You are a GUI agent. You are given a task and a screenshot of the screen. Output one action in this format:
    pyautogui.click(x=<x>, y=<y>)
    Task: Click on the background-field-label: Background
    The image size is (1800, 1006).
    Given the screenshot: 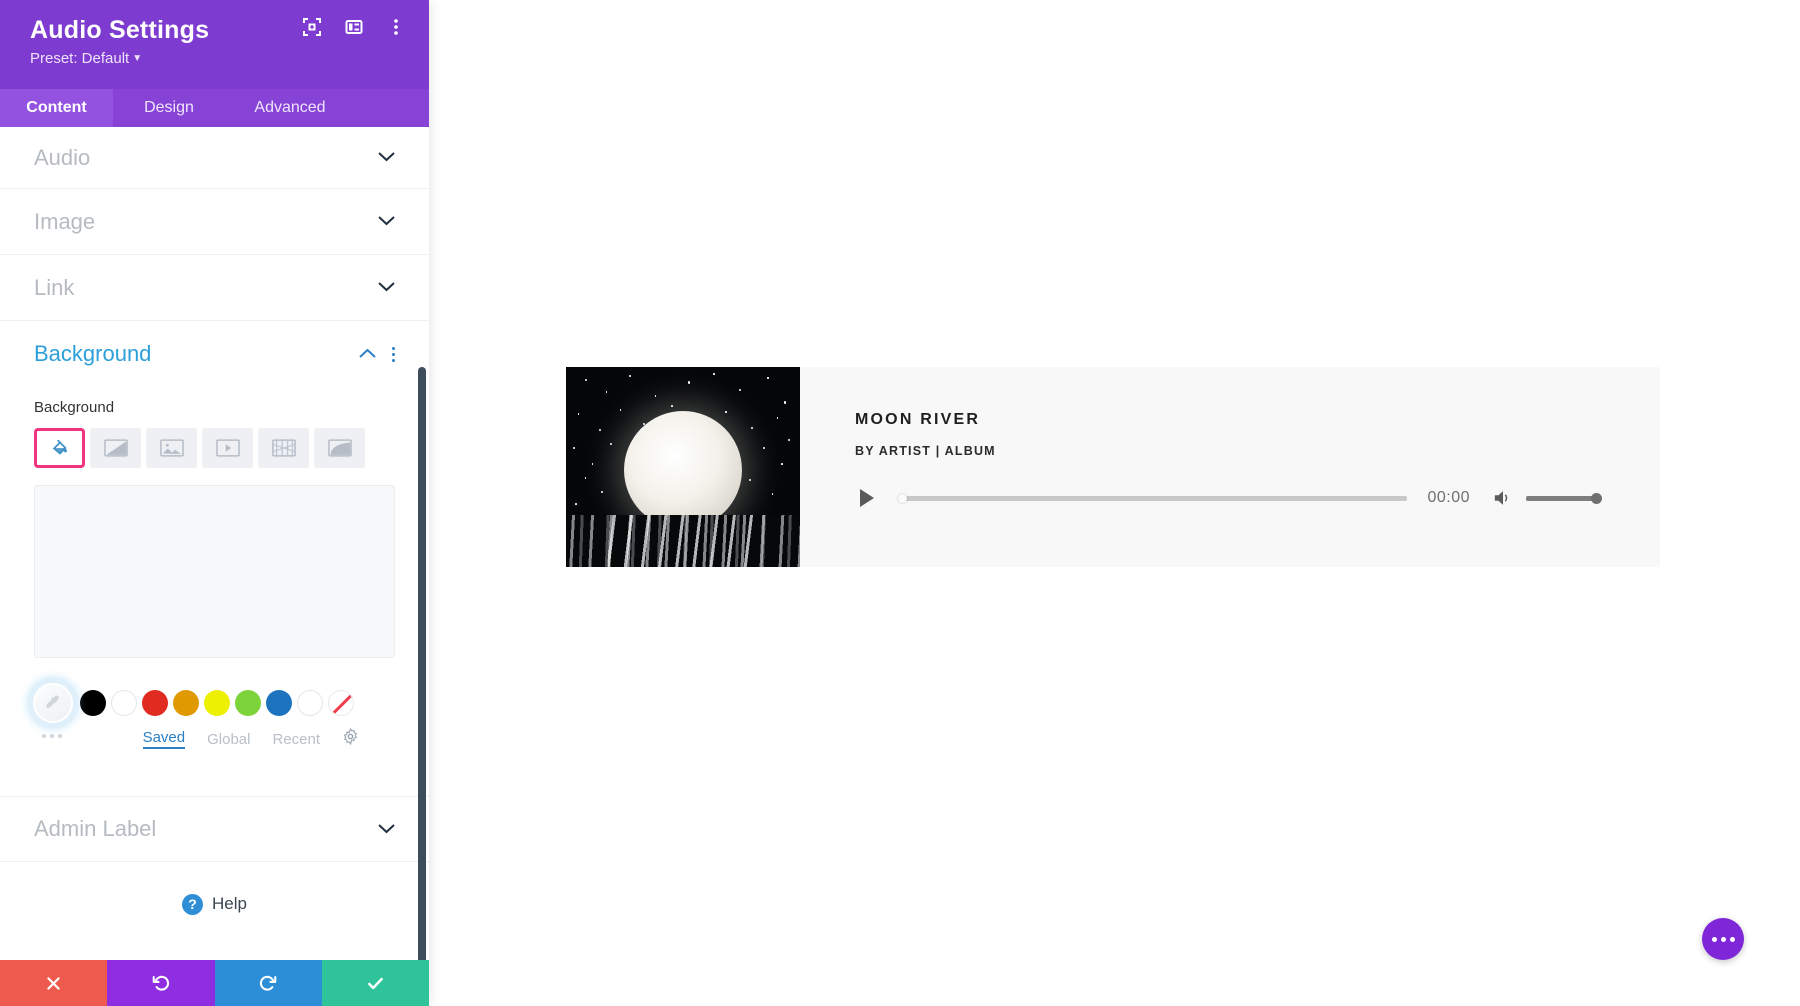 What is the action you would take?
    pyautogui.click(x=74, y=407)
    